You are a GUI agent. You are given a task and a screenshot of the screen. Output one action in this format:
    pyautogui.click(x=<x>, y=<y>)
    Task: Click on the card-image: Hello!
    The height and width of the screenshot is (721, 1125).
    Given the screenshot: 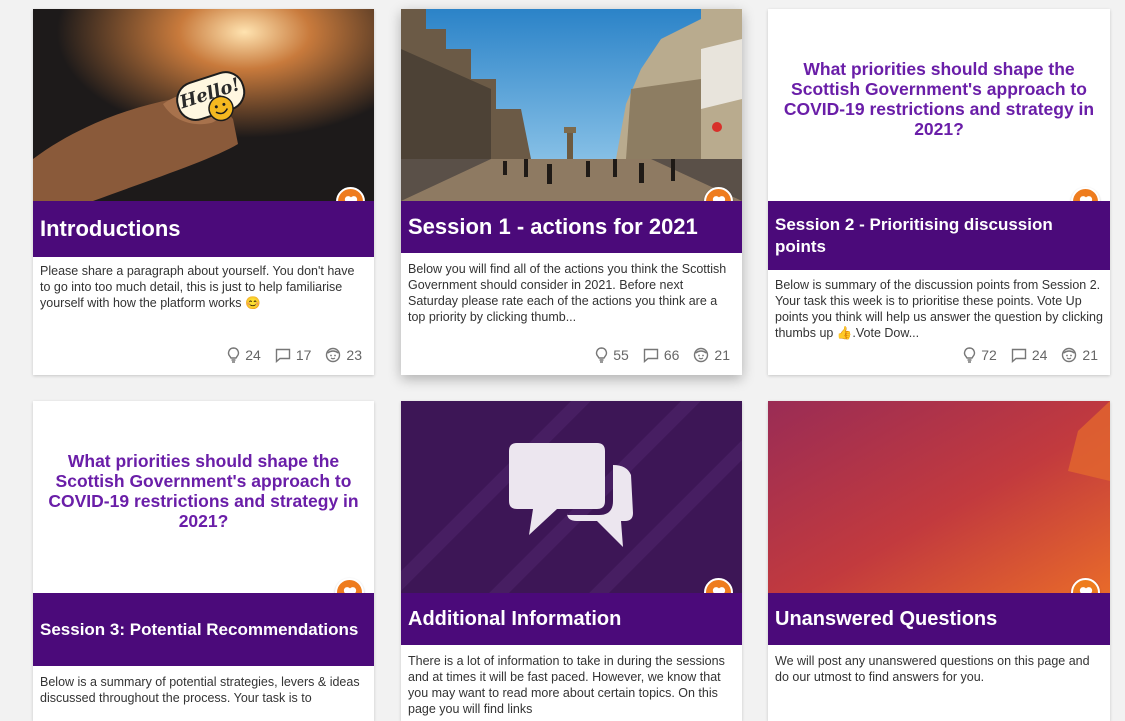 What is the action you would take?
    pyautogui.click(x=203, y=105)
    